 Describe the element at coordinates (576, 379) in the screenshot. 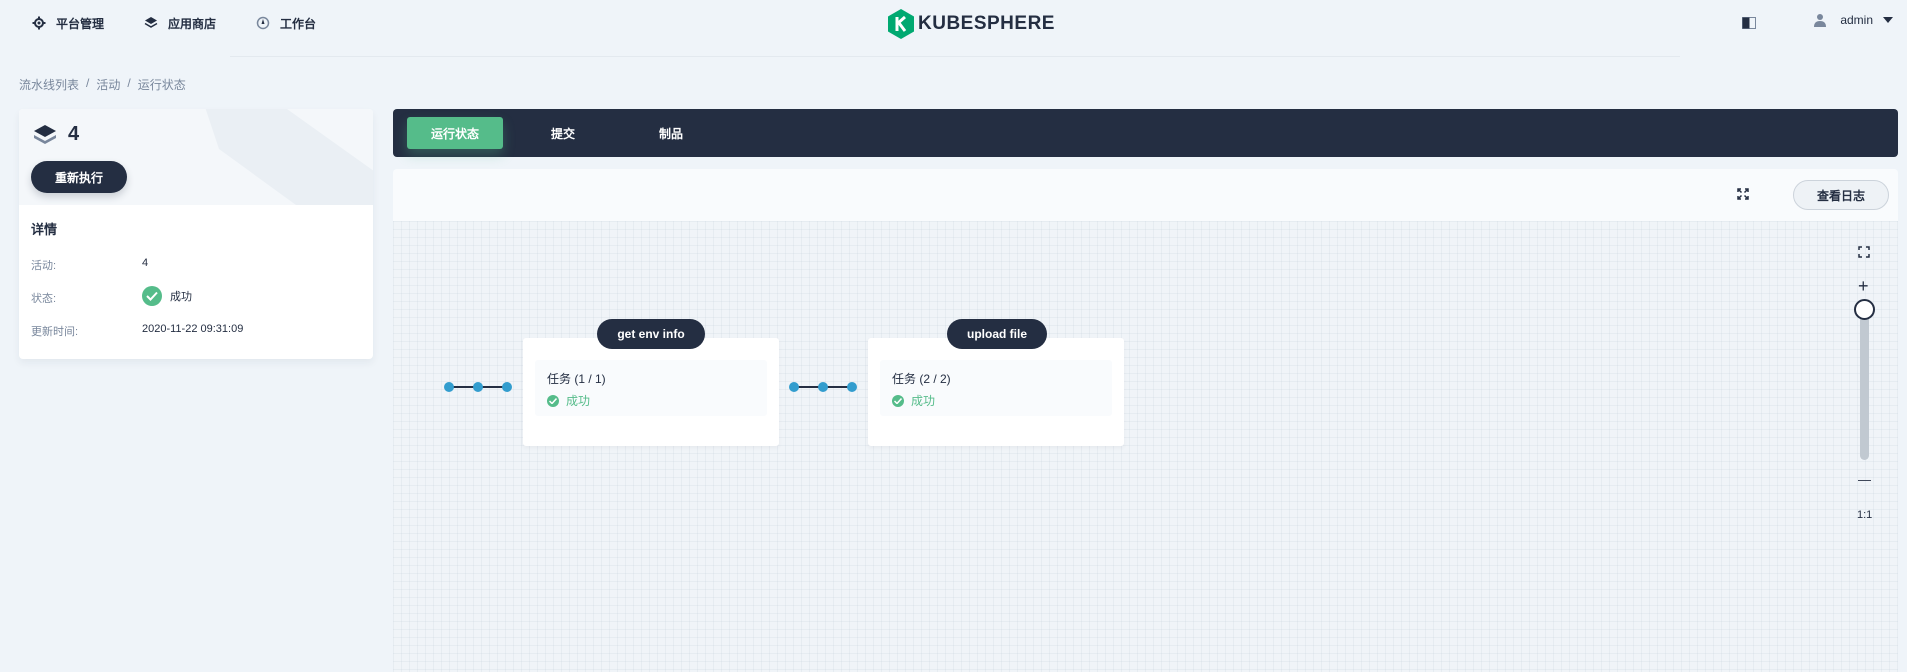

I see `task-count: 任务 (1 / 1)` at that location.